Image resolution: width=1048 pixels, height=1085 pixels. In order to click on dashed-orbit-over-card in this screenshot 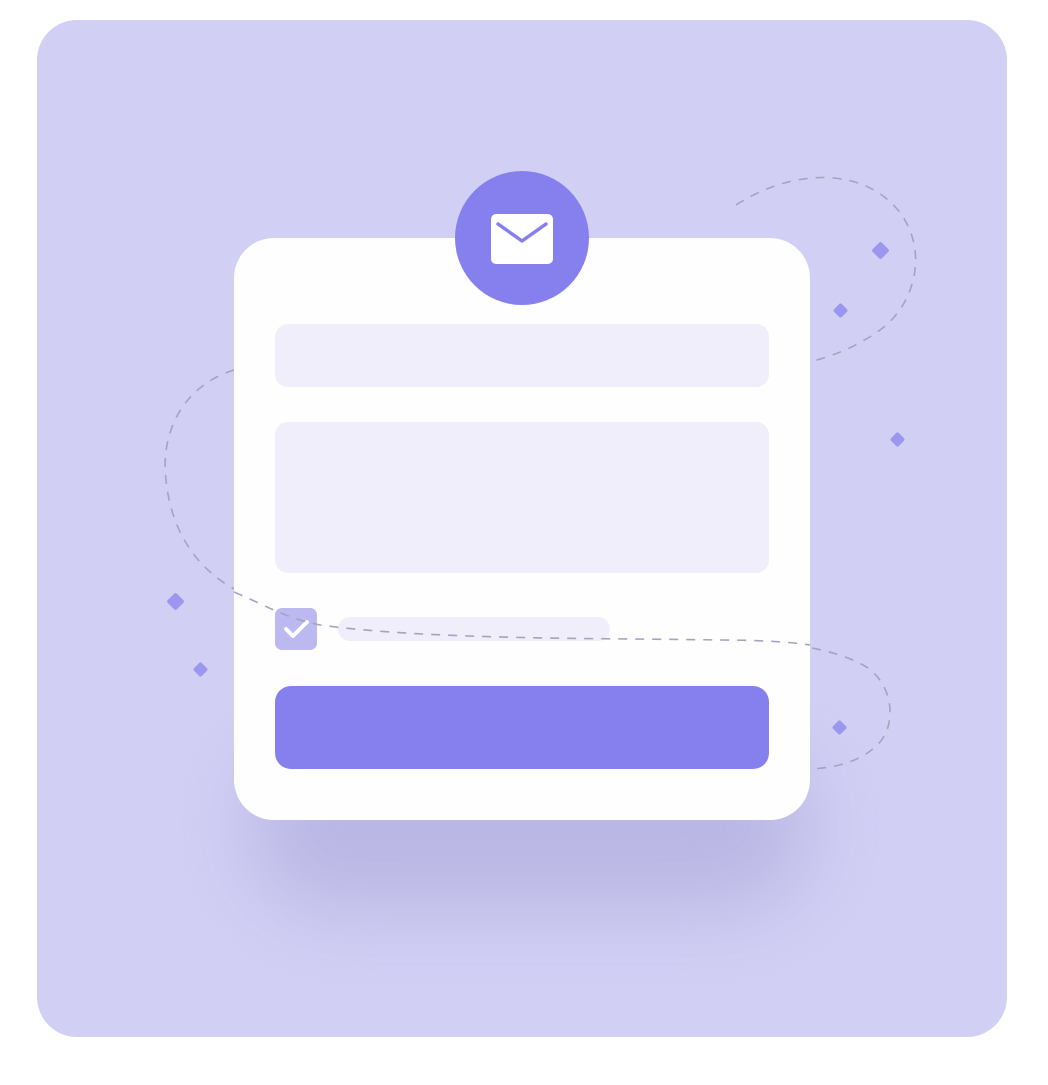, I will do `click(522, 618)`.